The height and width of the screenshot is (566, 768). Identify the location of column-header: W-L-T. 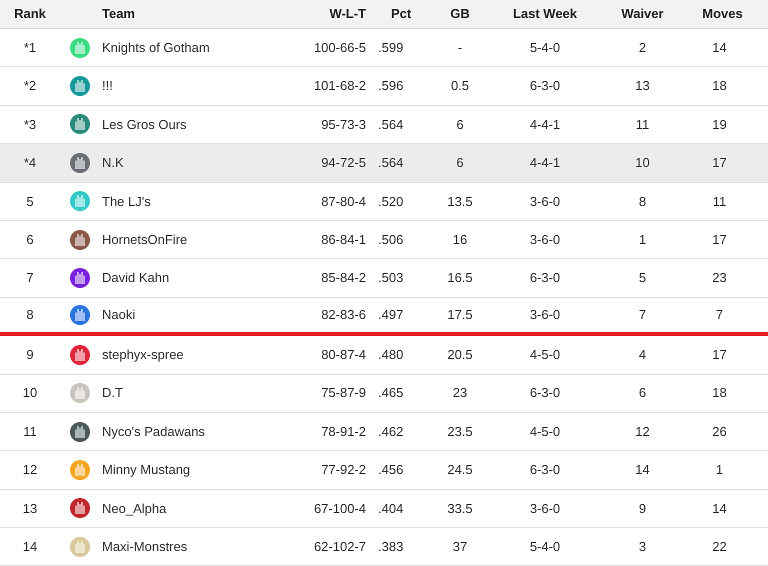
(347, 14).